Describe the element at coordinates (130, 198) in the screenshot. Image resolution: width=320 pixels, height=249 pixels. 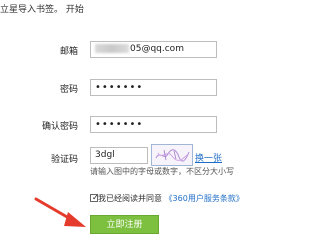
I see `agree-label: 我已经阅读并同意` at that location.